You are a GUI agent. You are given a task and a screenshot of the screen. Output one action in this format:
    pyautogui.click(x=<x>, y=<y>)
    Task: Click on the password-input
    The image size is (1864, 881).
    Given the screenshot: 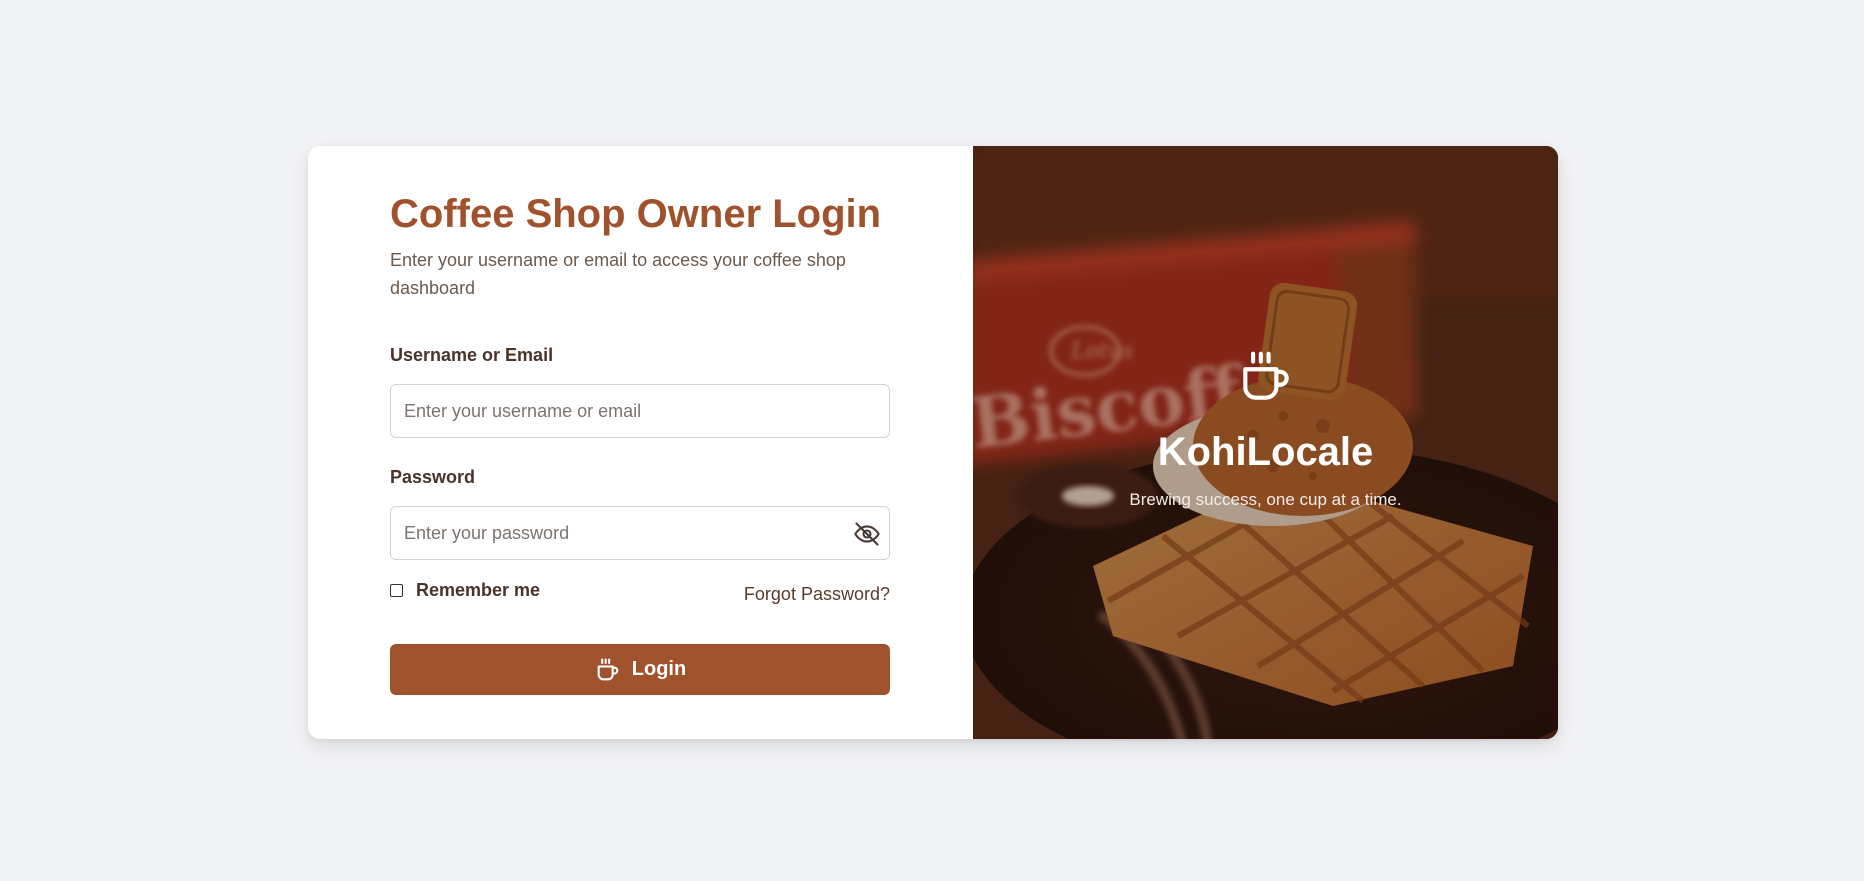 What is the action you would take?
    pyautogui.click(x=640, y=533)
    